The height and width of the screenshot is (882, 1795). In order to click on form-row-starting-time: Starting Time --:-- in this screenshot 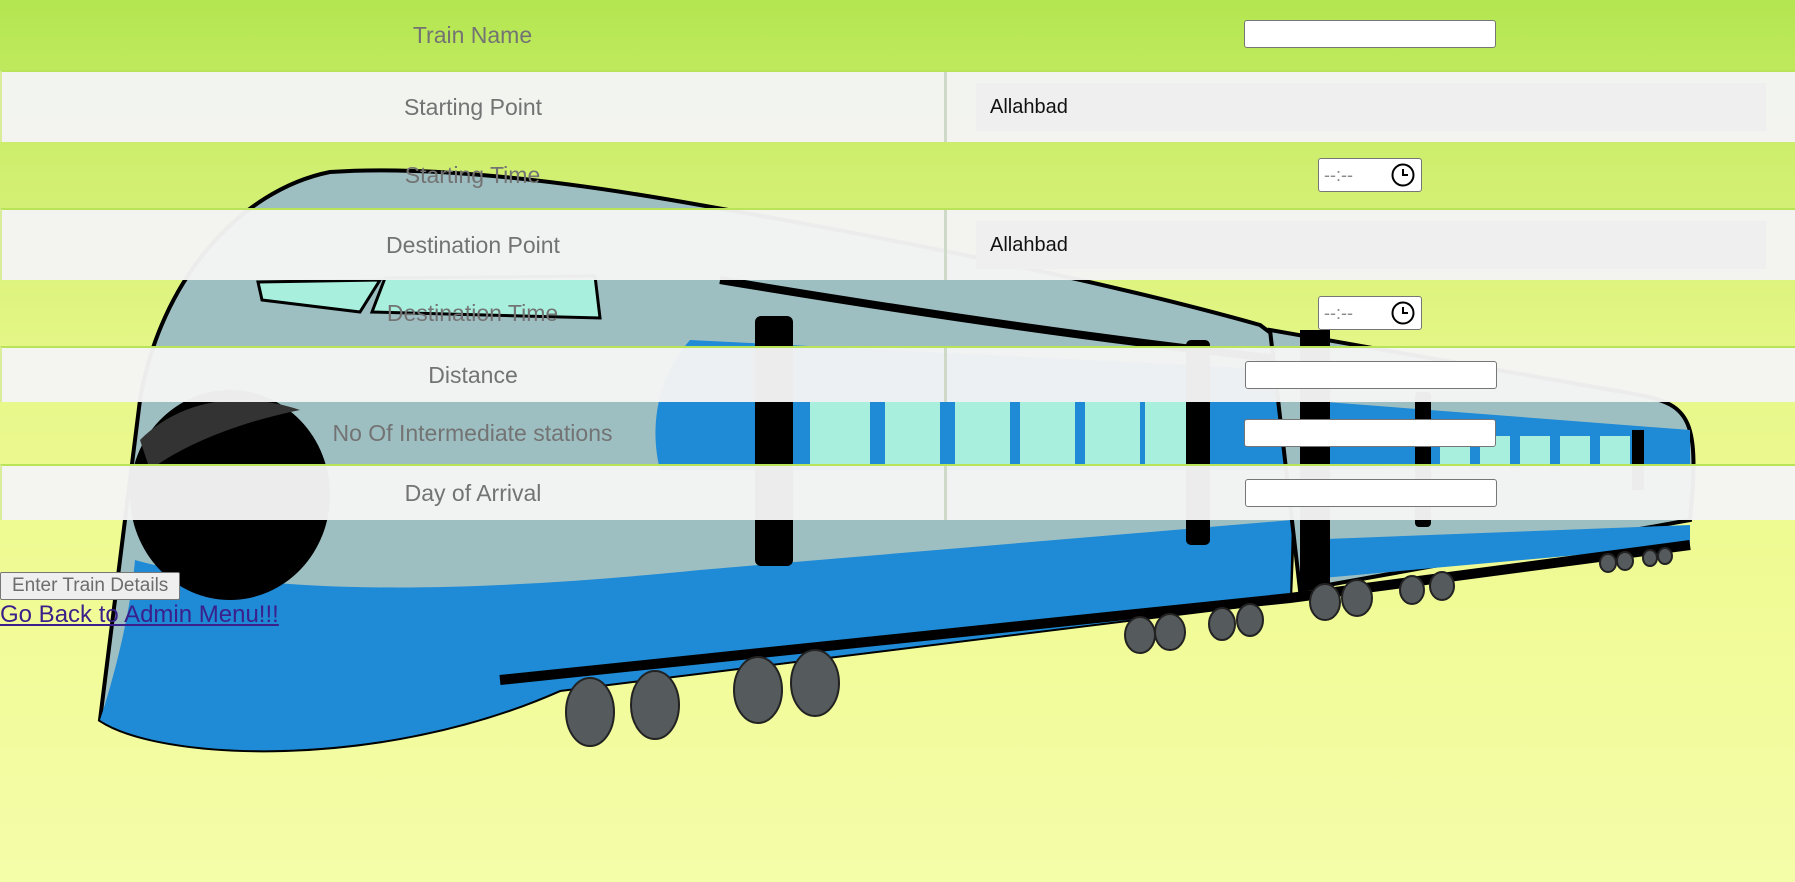, I will do `click(897, 175)`.